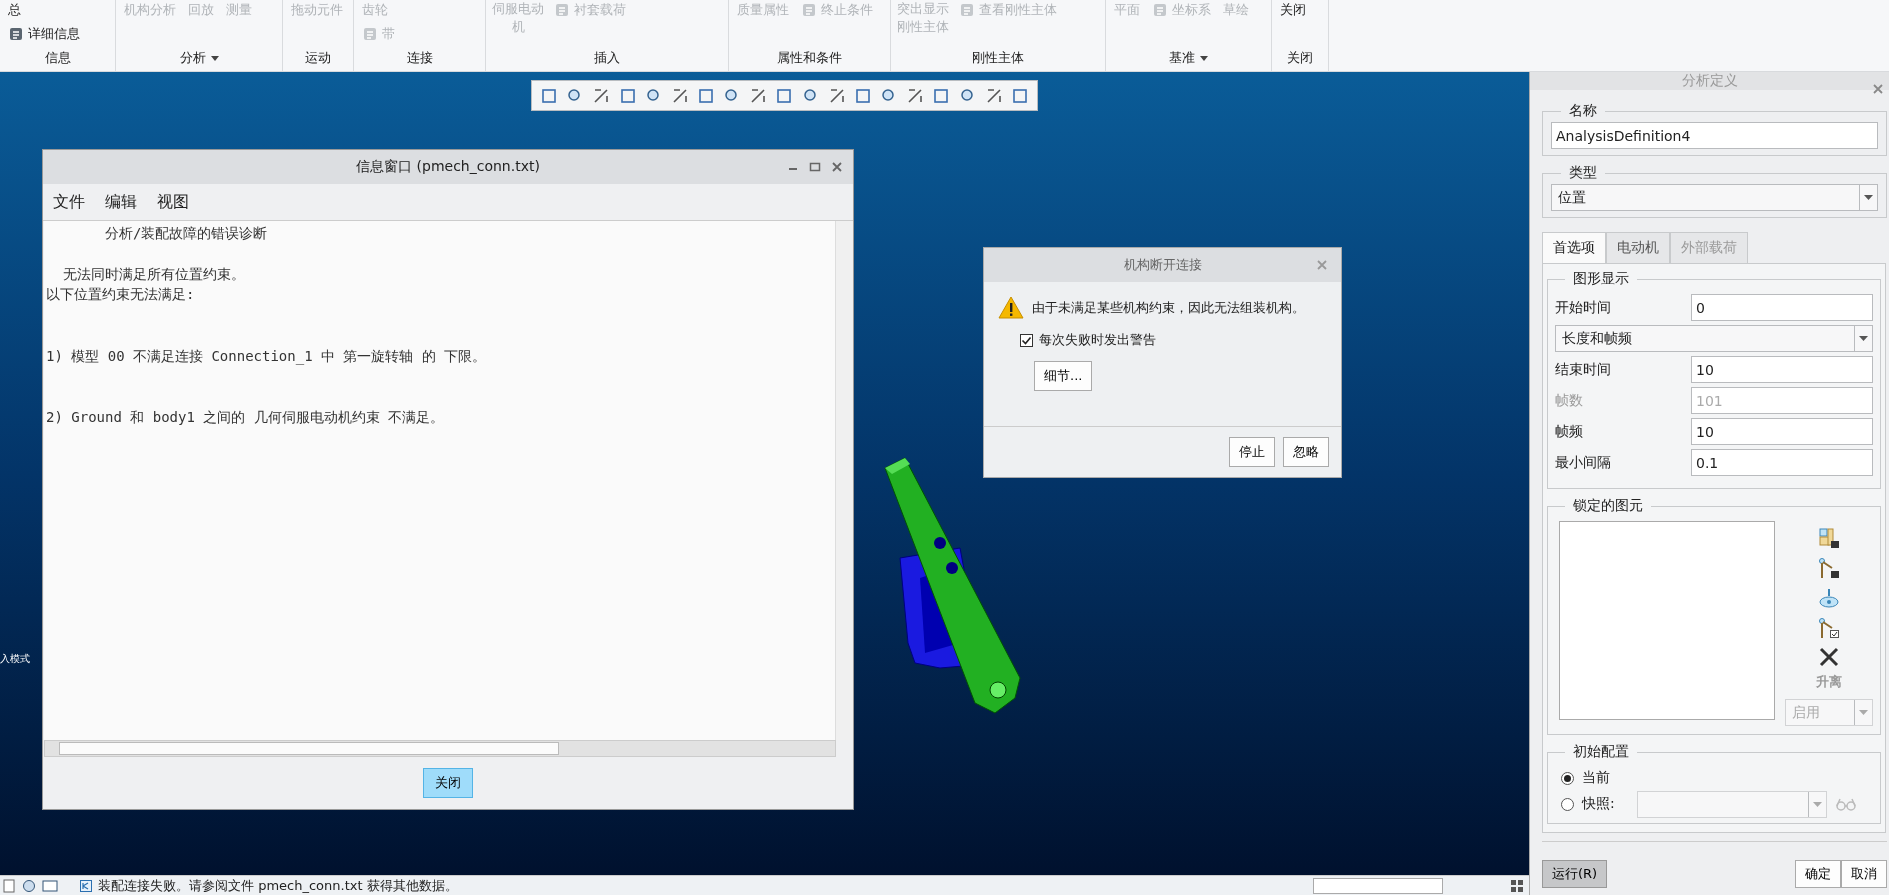 Image resolution: width=1889 pixels, height=895 pixels. What do you see at coordinates (1306, 452) in the screenshot?
I see `dialog-button: 忽略` at bounding box center [1306, 452].